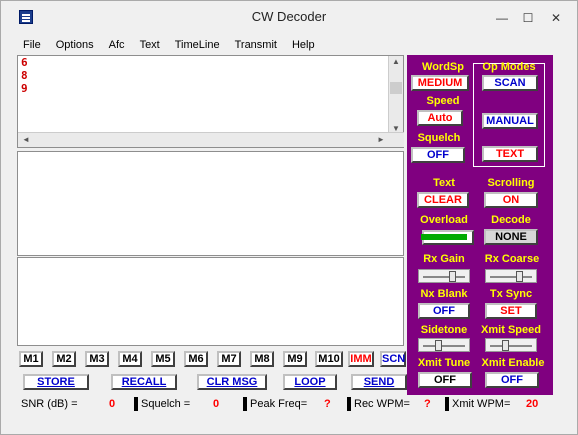  I want to click on memory-button-9: M9, so click(295, 359).